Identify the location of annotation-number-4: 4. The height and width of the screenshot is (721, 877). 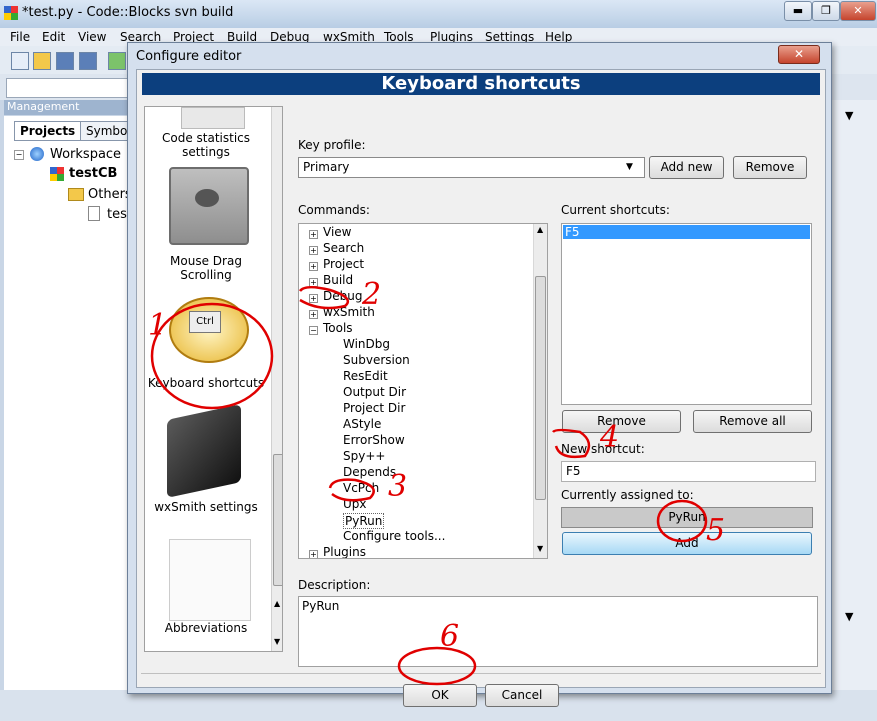
(609, 437).